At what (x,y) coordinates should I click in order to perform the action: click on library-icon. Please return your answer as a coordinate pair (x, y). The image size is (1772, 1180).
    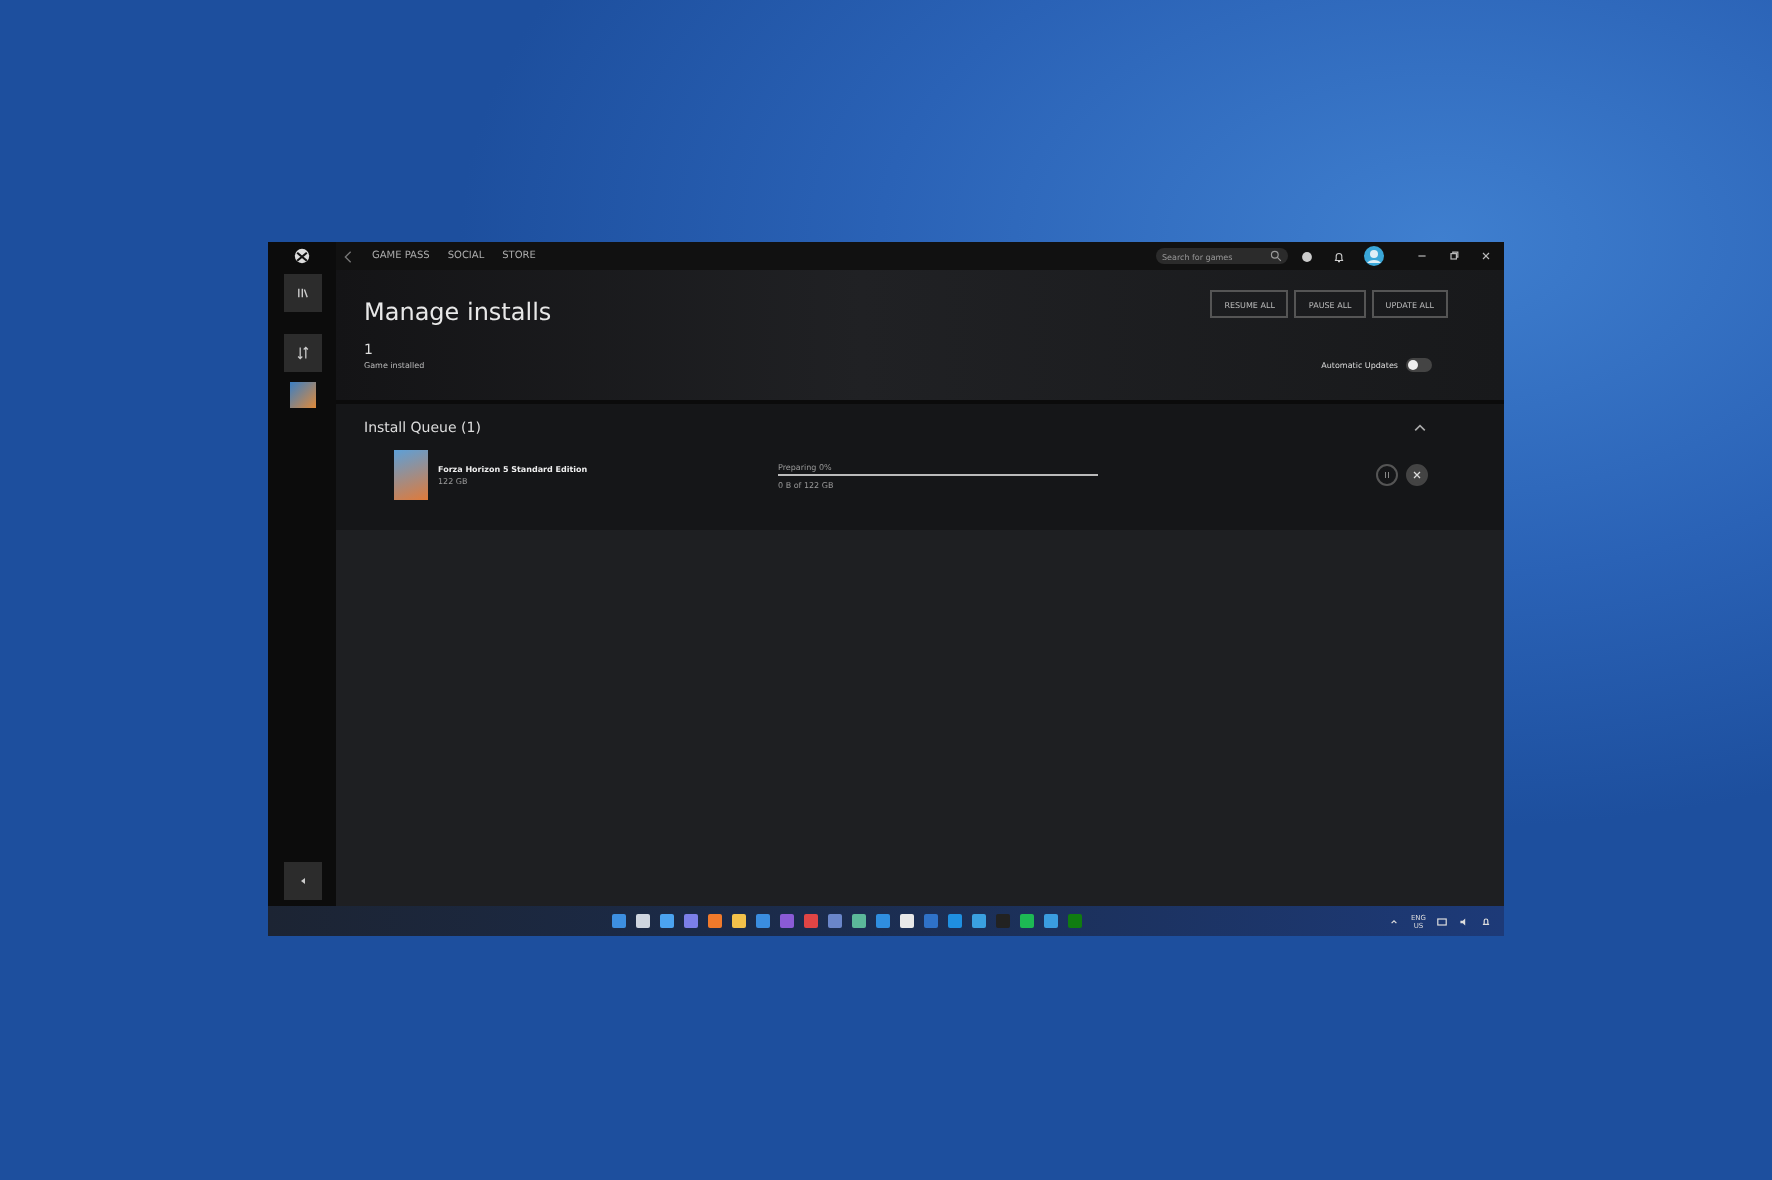
    Looking at the image, I should click on (302, 293).